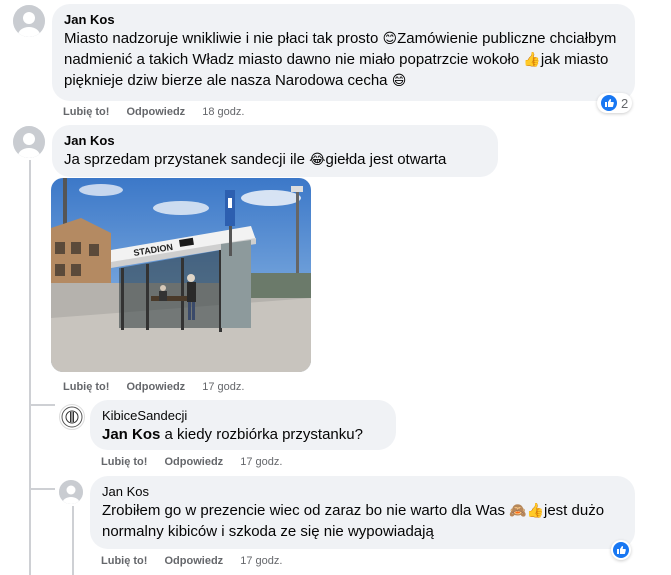 The image size is (671, 575). I want to click on club-crest-icon, so click(72, 417).